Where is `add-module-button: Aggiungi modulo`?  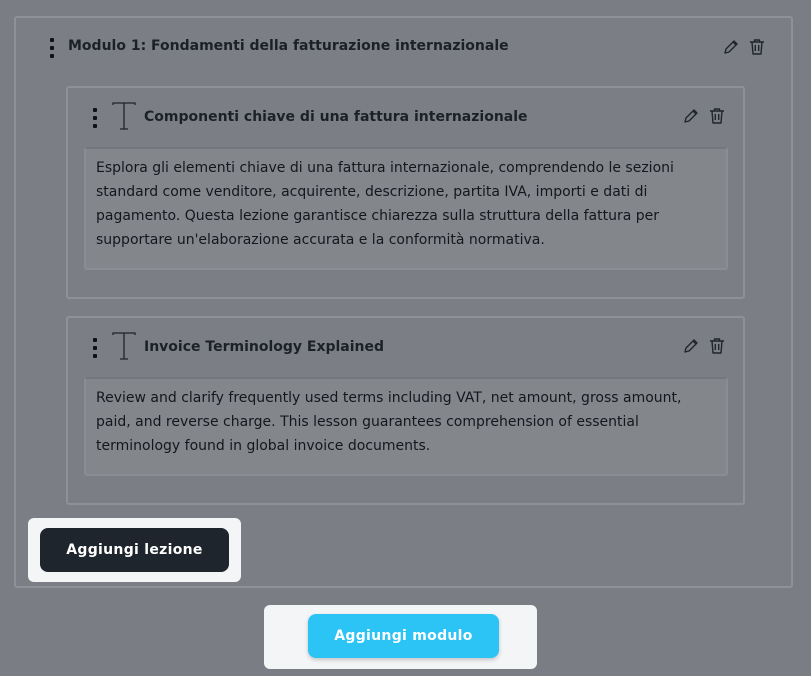
add-module-button: Aggiungi modulo is located at coordinates (403, 636).